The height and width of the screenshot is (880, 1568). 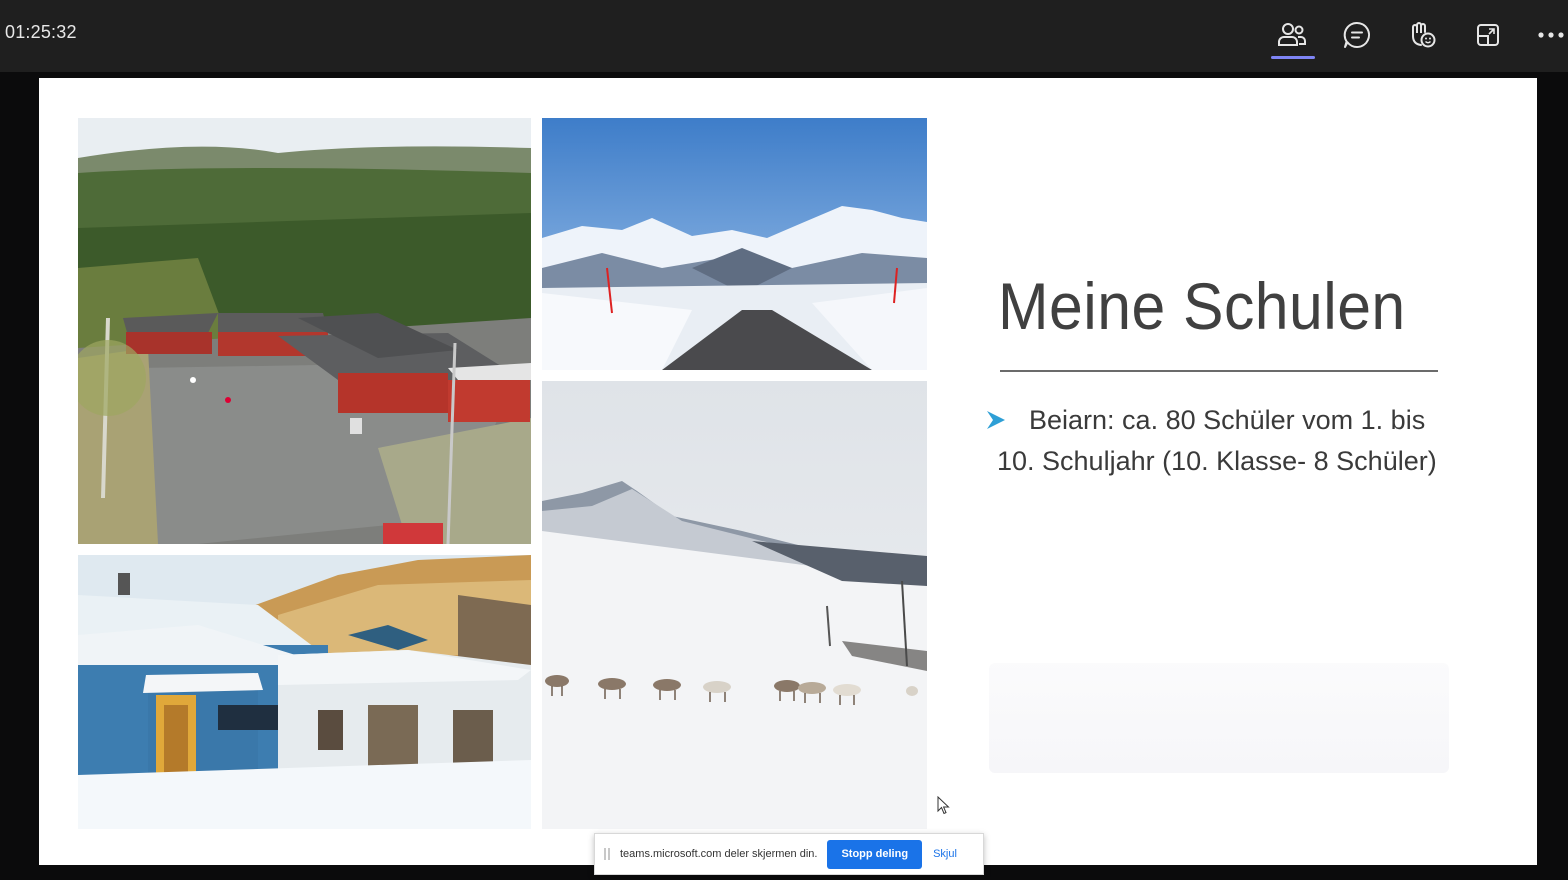 I want to click on mountain-road-photo, so click(x=734, y=244).